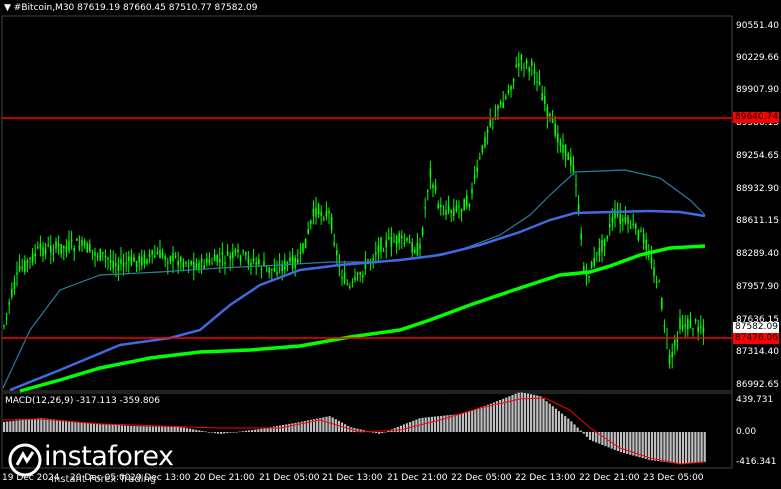 This screenshot has width=781, height=489. What do you see at coordinates (757, 221) in the screenshot?
I see `price-tick: 88611.15` at bounding box center [757, 221].